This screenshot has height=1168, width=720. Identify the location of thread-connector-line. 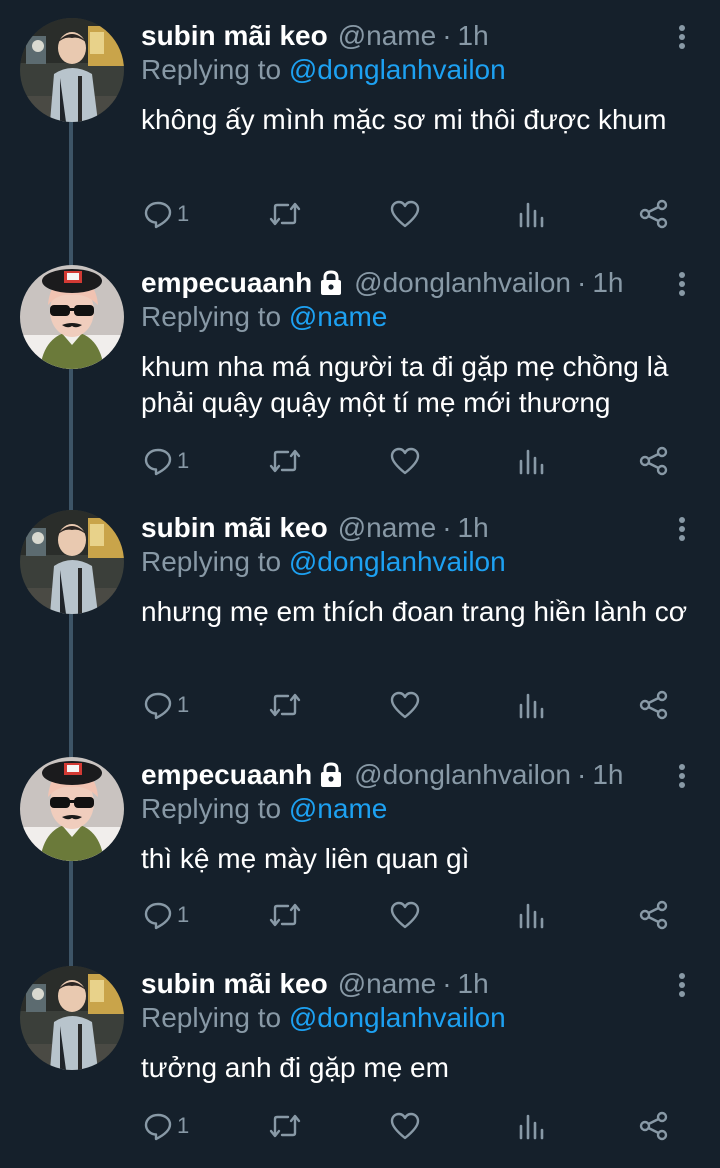
(71, 194).